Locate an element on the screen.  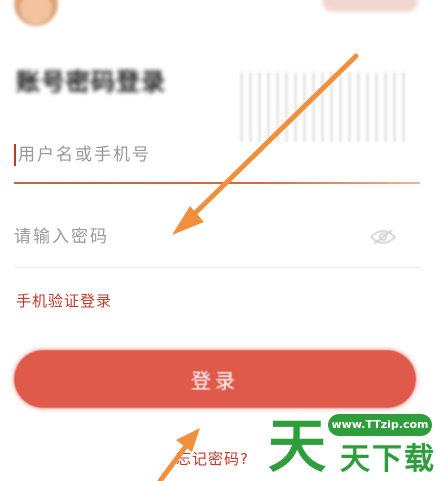
password-field is located at coordinates (217, 240).